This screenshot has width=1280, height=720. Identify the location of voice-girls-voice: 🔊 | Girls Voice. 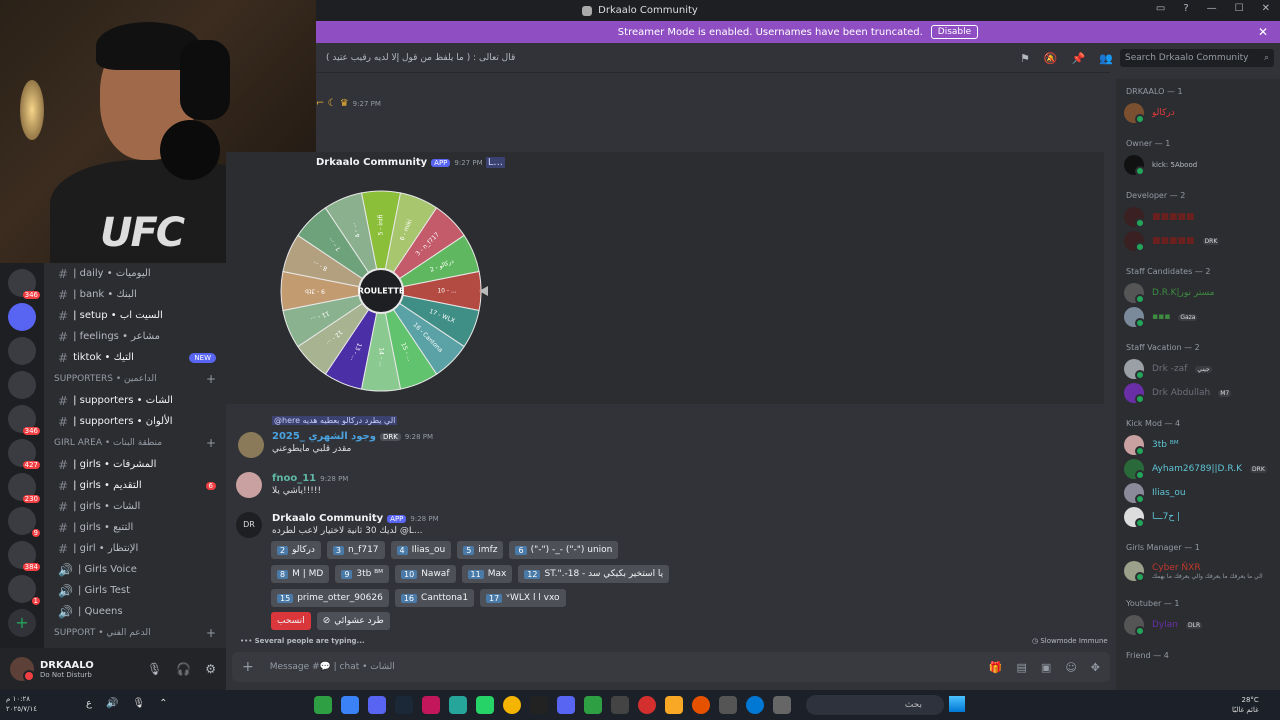
(135, 569).